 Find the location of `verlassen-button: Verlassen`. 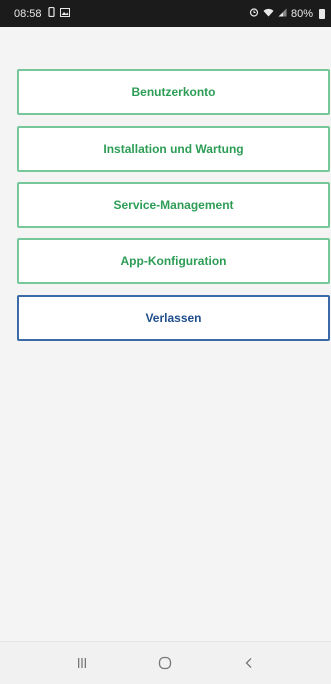

verlassen-button: Verlassen is located at coordinates (173, 318).